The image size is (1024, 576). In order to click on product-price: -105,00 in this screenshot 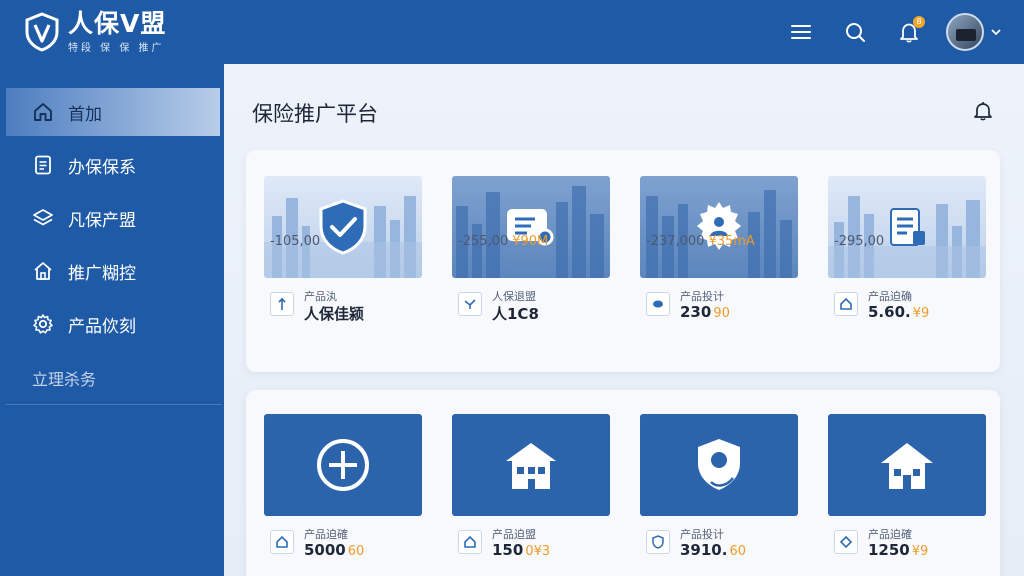, I will do `click(295, 241)`.